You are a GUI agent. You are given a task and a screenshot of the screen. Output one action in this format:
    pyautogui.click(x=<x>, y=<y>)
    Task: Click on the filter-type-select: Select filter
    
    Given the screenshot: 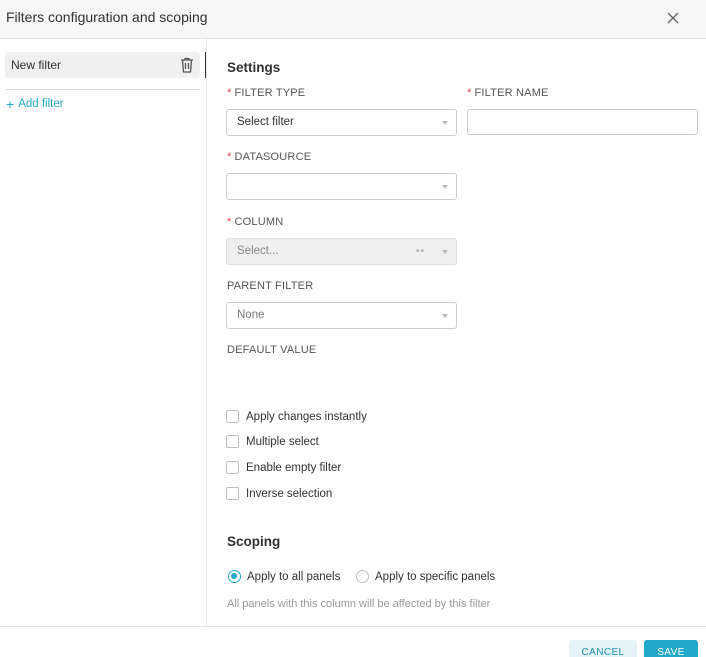 What is the action you would take?
    pyautogui.click(x=341, y=122)
    